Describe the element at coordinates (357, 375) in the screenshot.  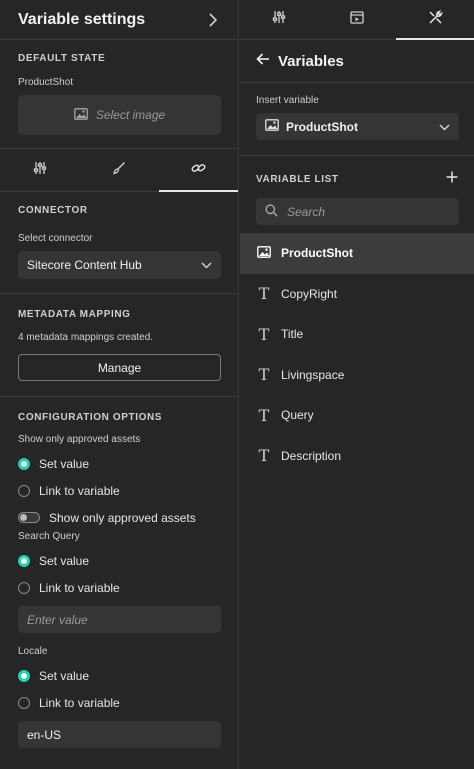
I see `list-item: T Livingspace` at that location.